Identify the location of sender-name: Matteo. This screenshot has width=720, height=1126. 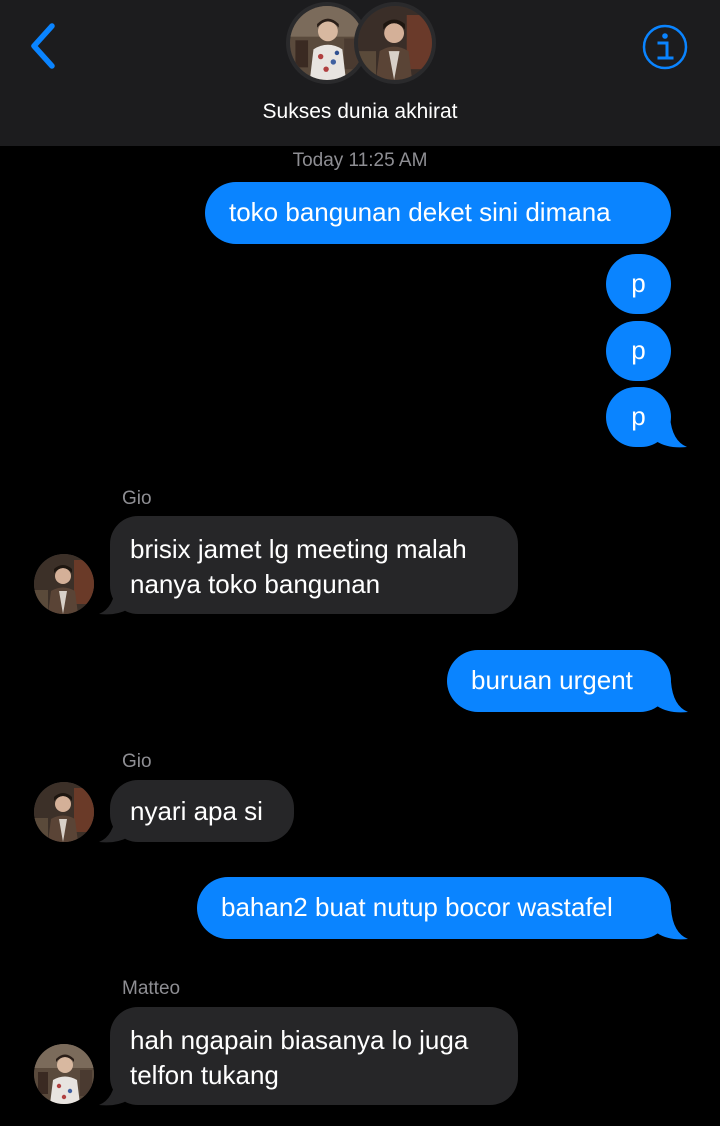
(151, 988).